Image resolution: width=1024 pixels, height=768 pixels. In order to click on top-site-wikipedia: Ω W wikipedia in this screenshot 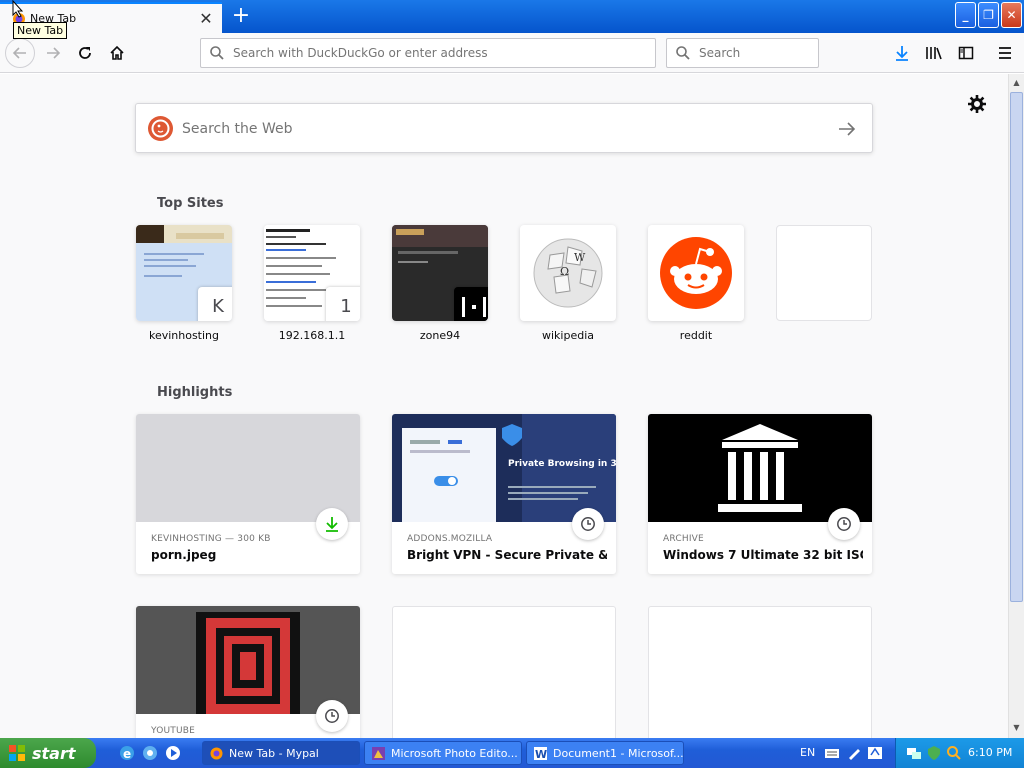, I will do `click(568, 283)`.